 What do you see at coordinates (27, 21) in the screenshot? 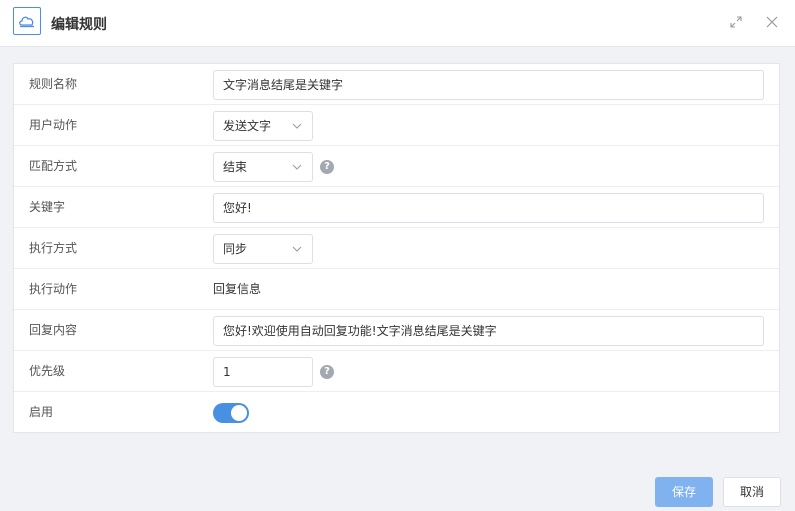
I see `cloud-icon` at bounding box center [27, 21].